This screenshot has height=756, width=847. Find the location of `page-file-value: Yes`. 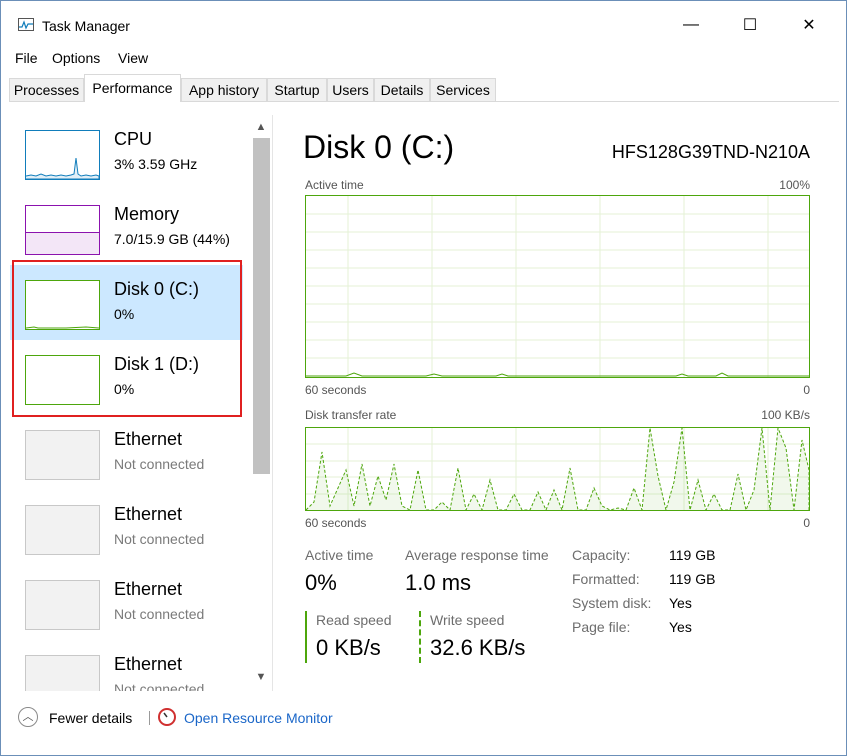

page-file-value: Yes is located at coordinates (680, 627).